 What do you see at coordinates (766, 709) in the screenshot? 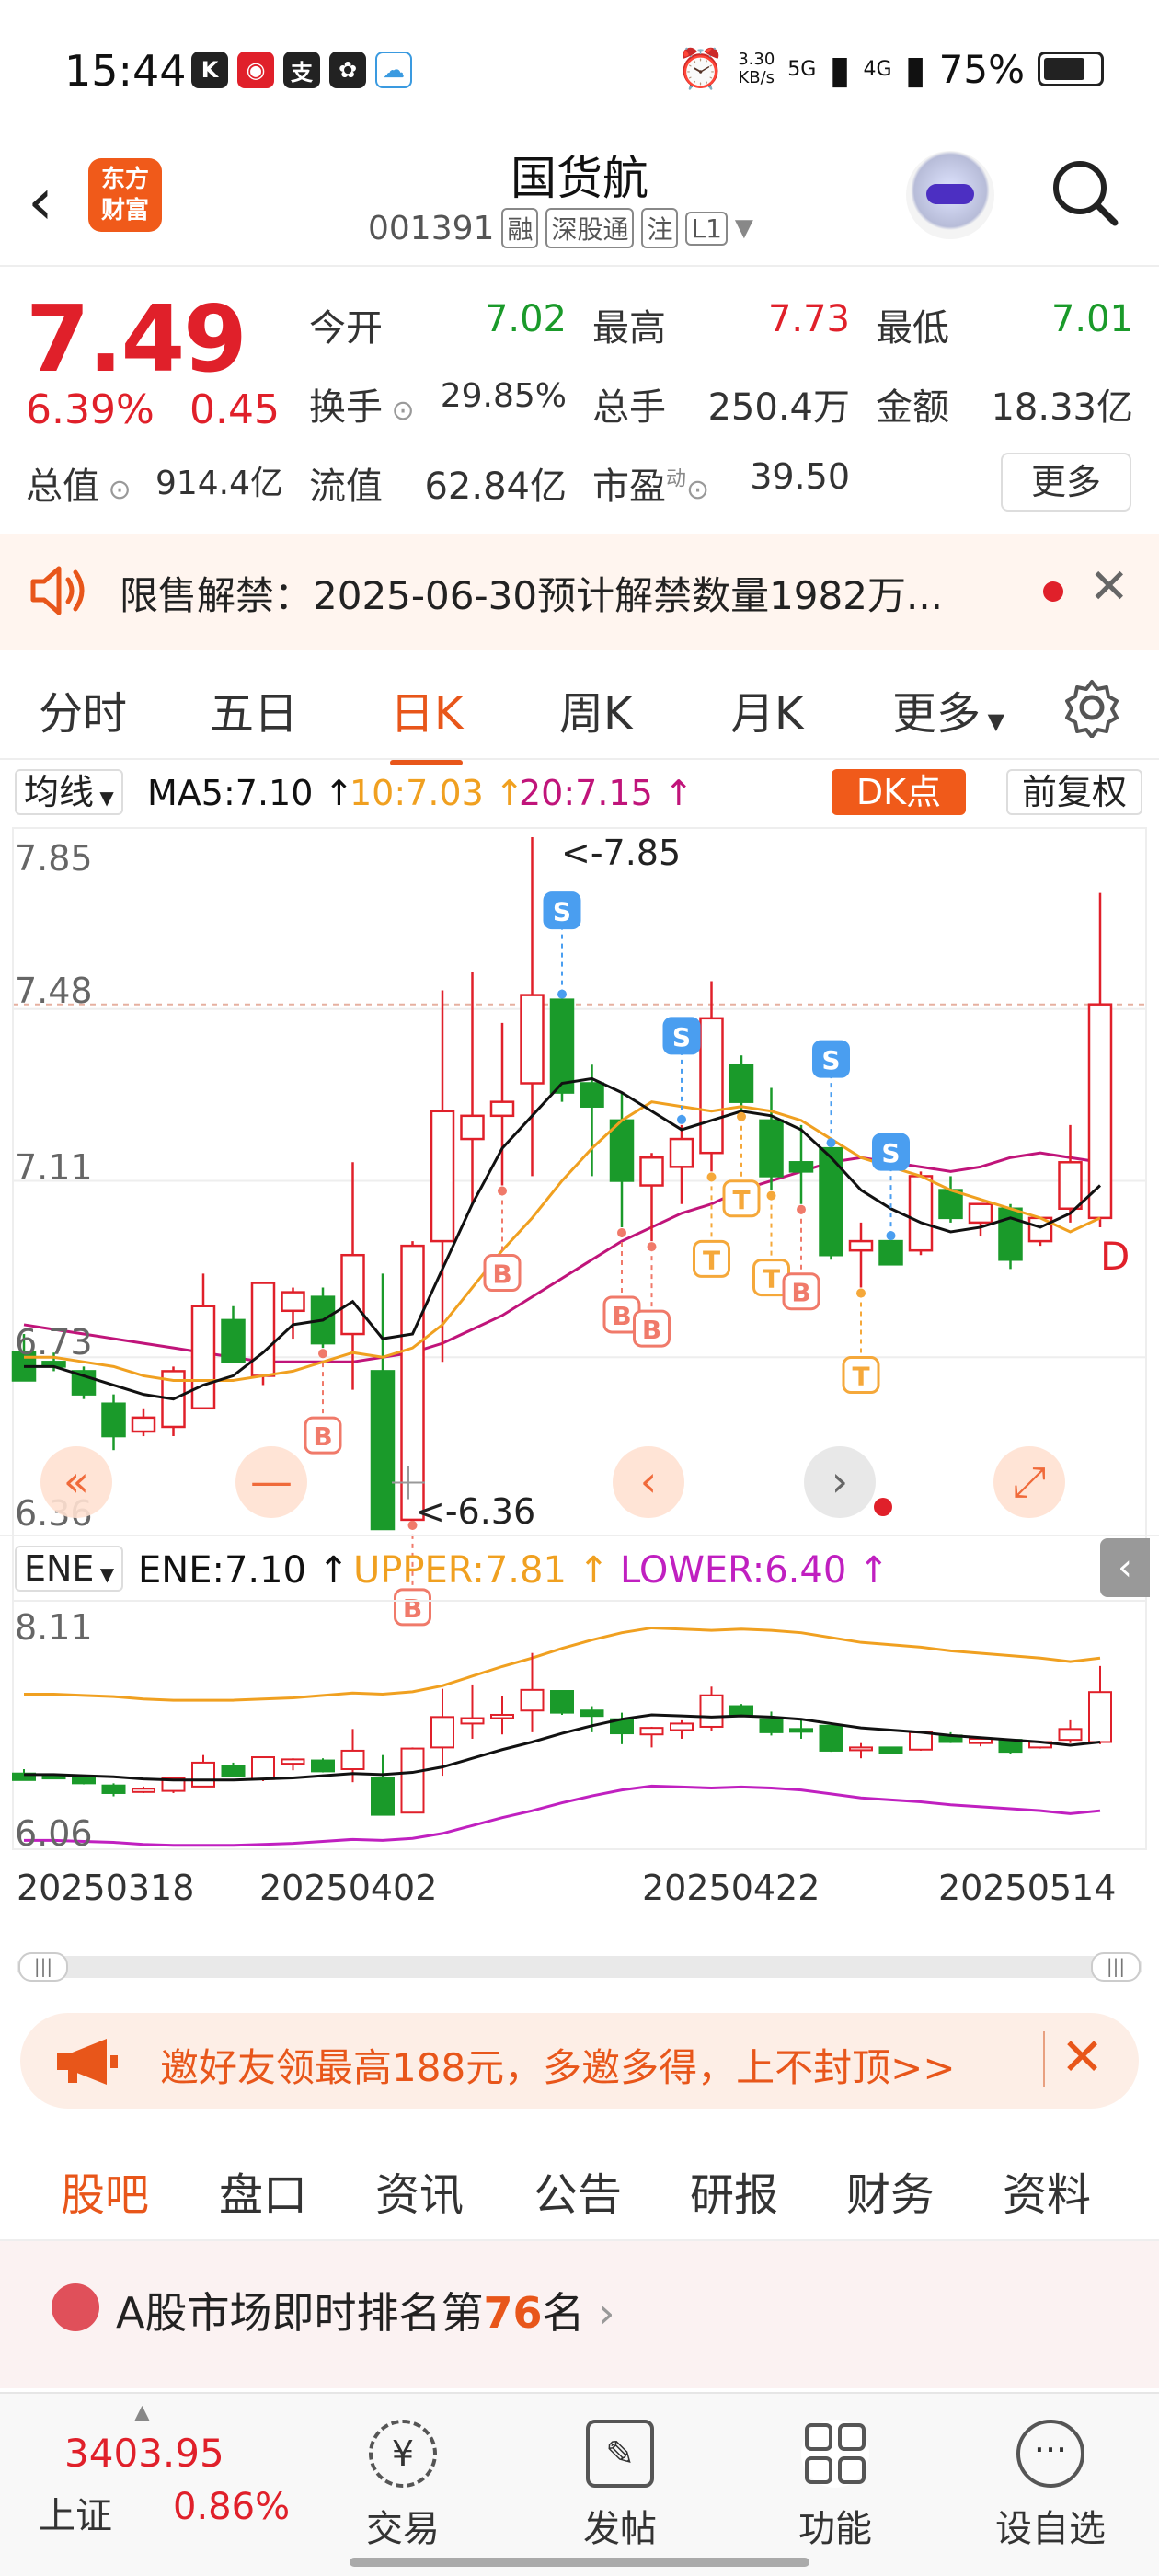
I see `tab-monthly-k: 月K` at bounding box center [766, 709].